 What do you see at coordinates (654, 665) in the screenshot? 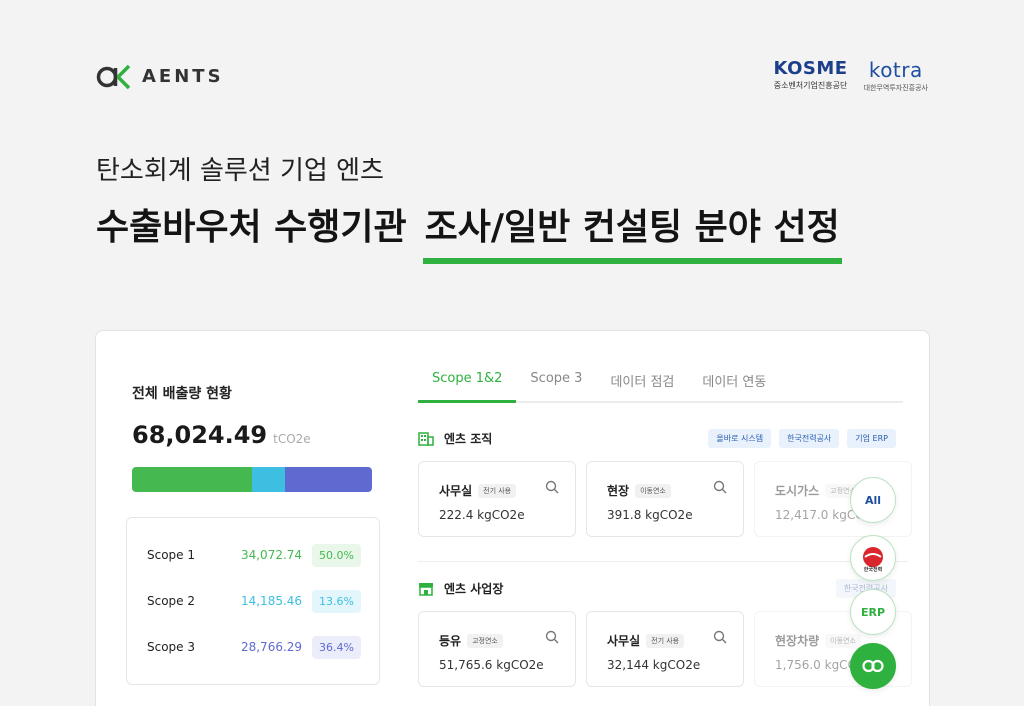
I see `source-emission-value: 32,144 kgCO2e` at bounding box center [654, 665].